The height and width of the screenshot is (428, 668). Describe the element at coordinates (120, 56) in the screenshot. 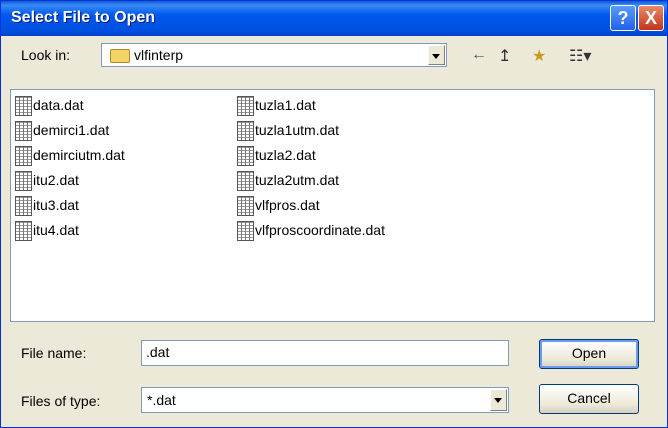

I see `folder-icon` at that location.